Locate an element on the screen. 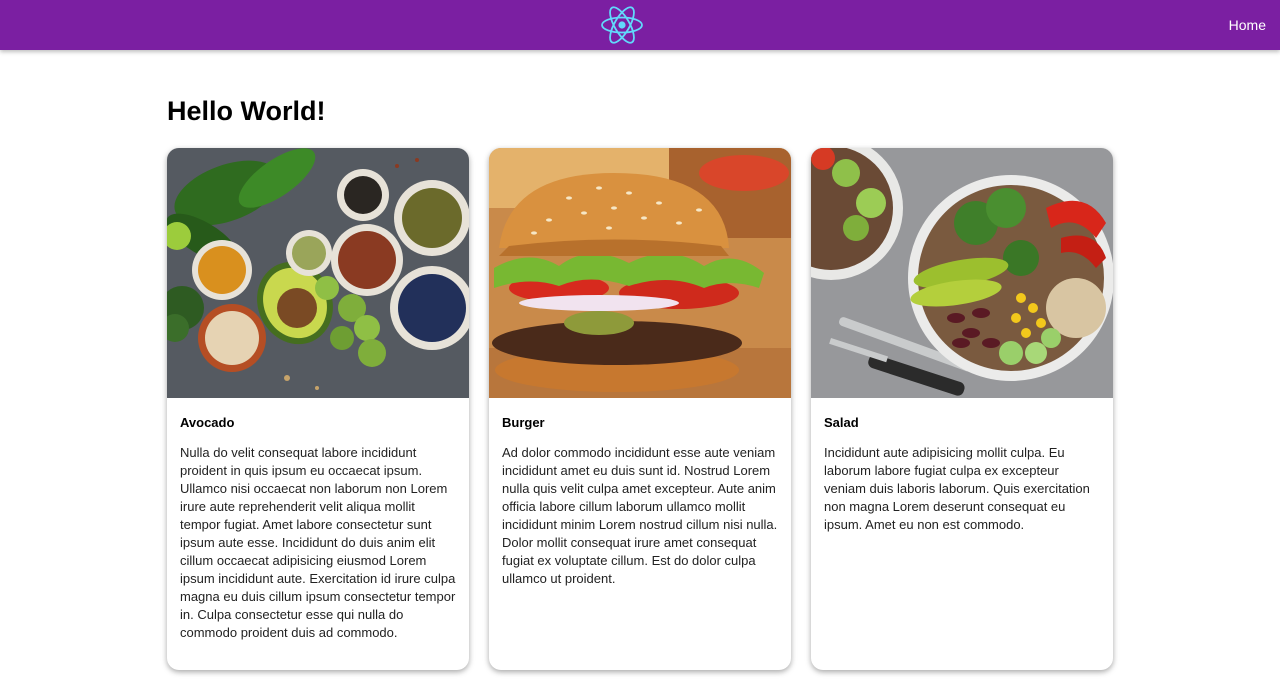  top-navbar: Home is located at coordinates (640, 25).